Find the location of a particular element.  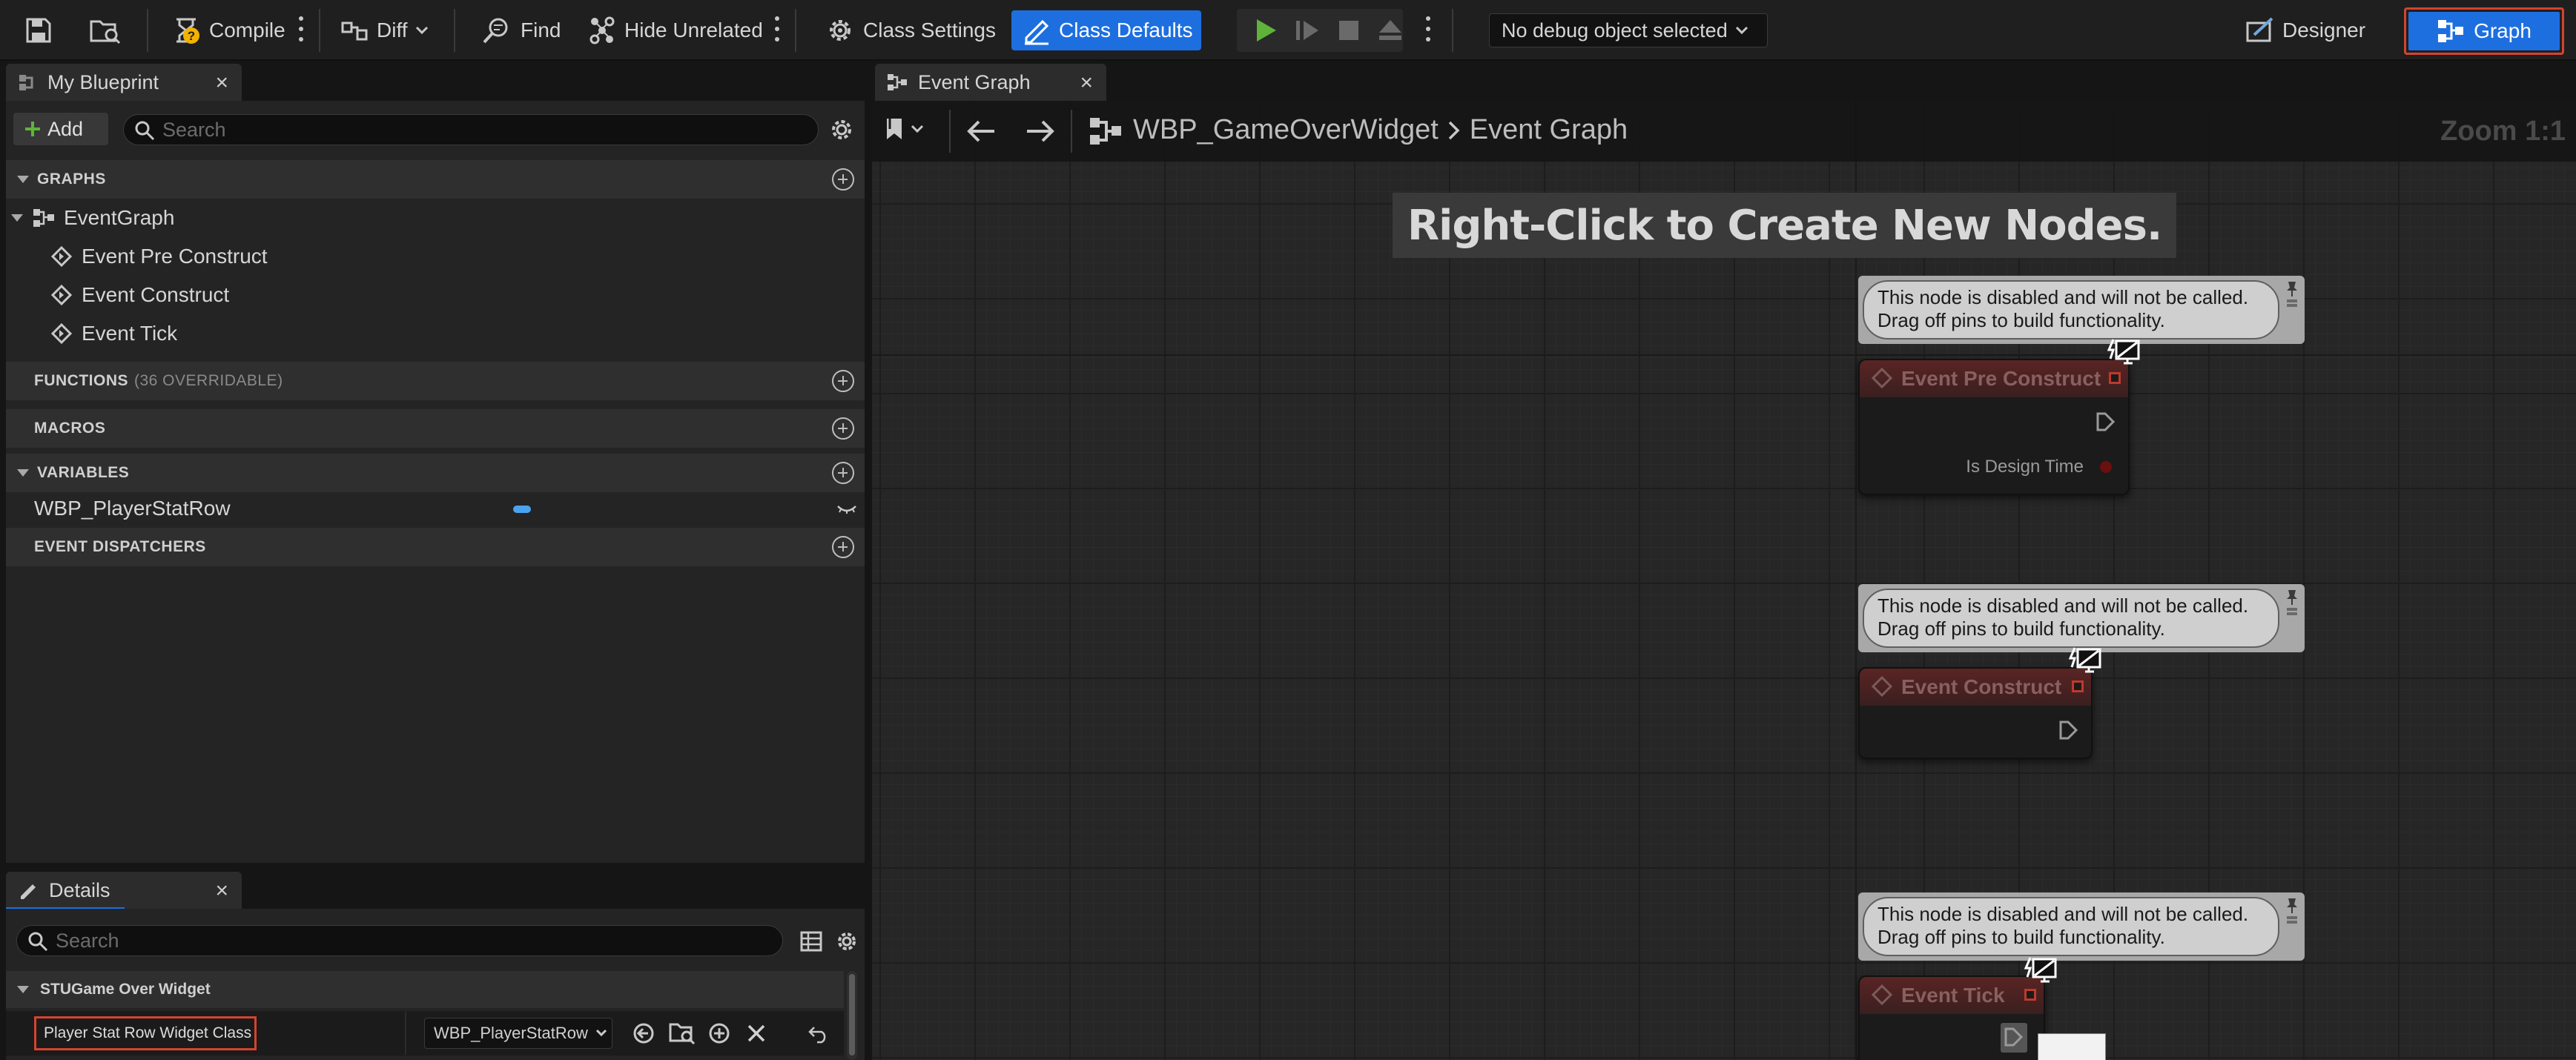

tree-item-event-tick: Event Tick is located at coordinates (113, 333).